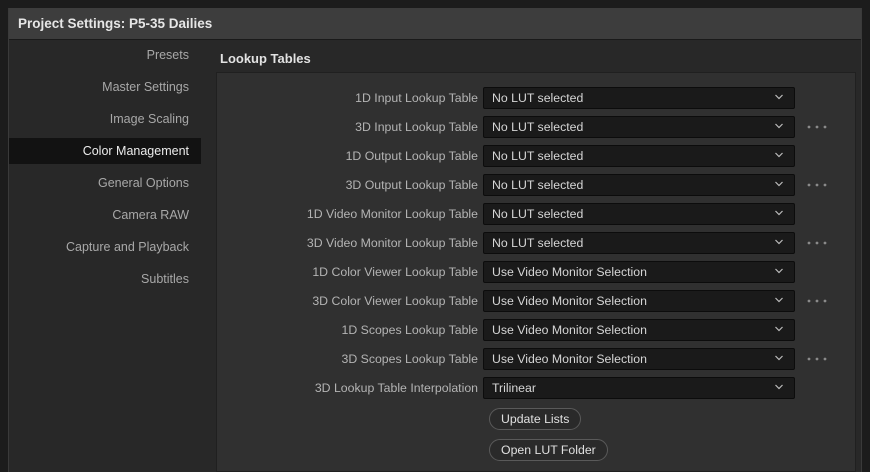  Describe the element at coordinates (392, 243) in the screenshot. I see `row-label: 3D Video Monitor Lookup Table` at that location.